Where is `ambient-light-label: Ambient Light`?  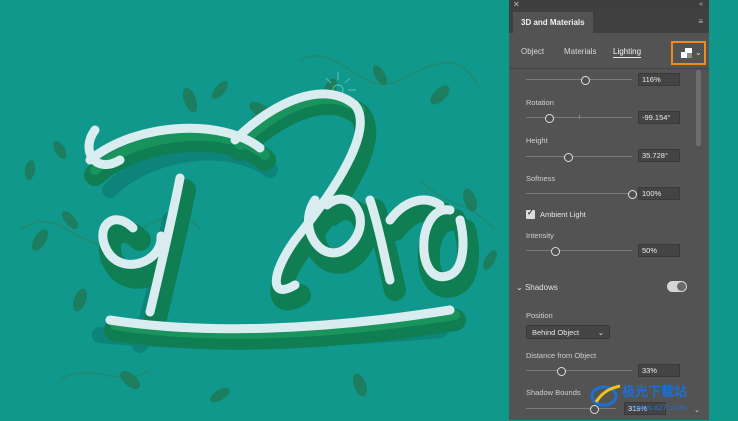
ambient-light-label: Ambient Light is located at coordinates (563, 214).